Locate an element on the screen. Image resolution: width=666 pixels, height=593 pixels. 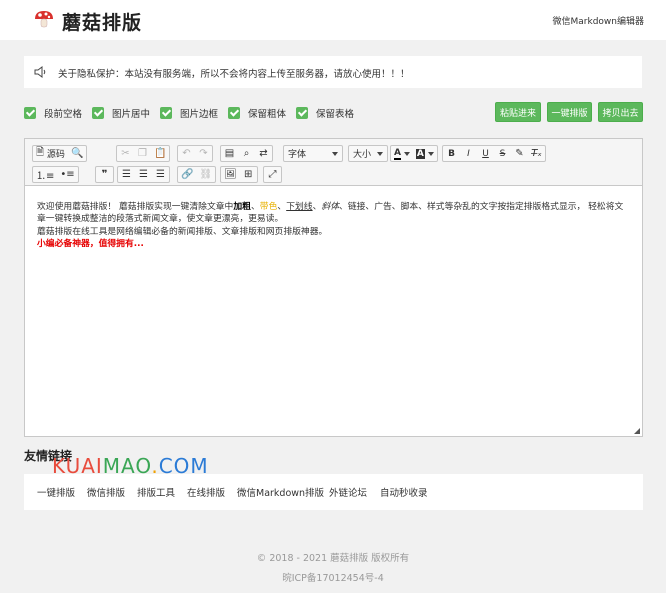
maximize-button: ⤢ is located at coordinates (272, 174).